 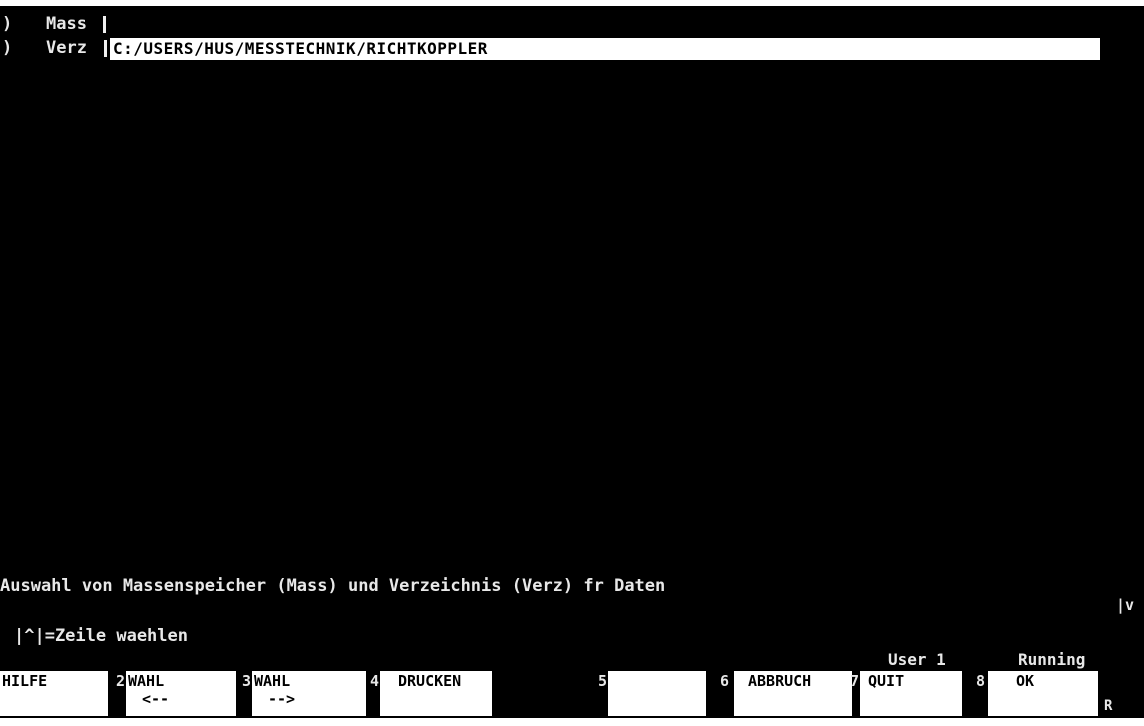 I want to click on softkey-4-label: DRUCKEN, so click(x=430, y=681).